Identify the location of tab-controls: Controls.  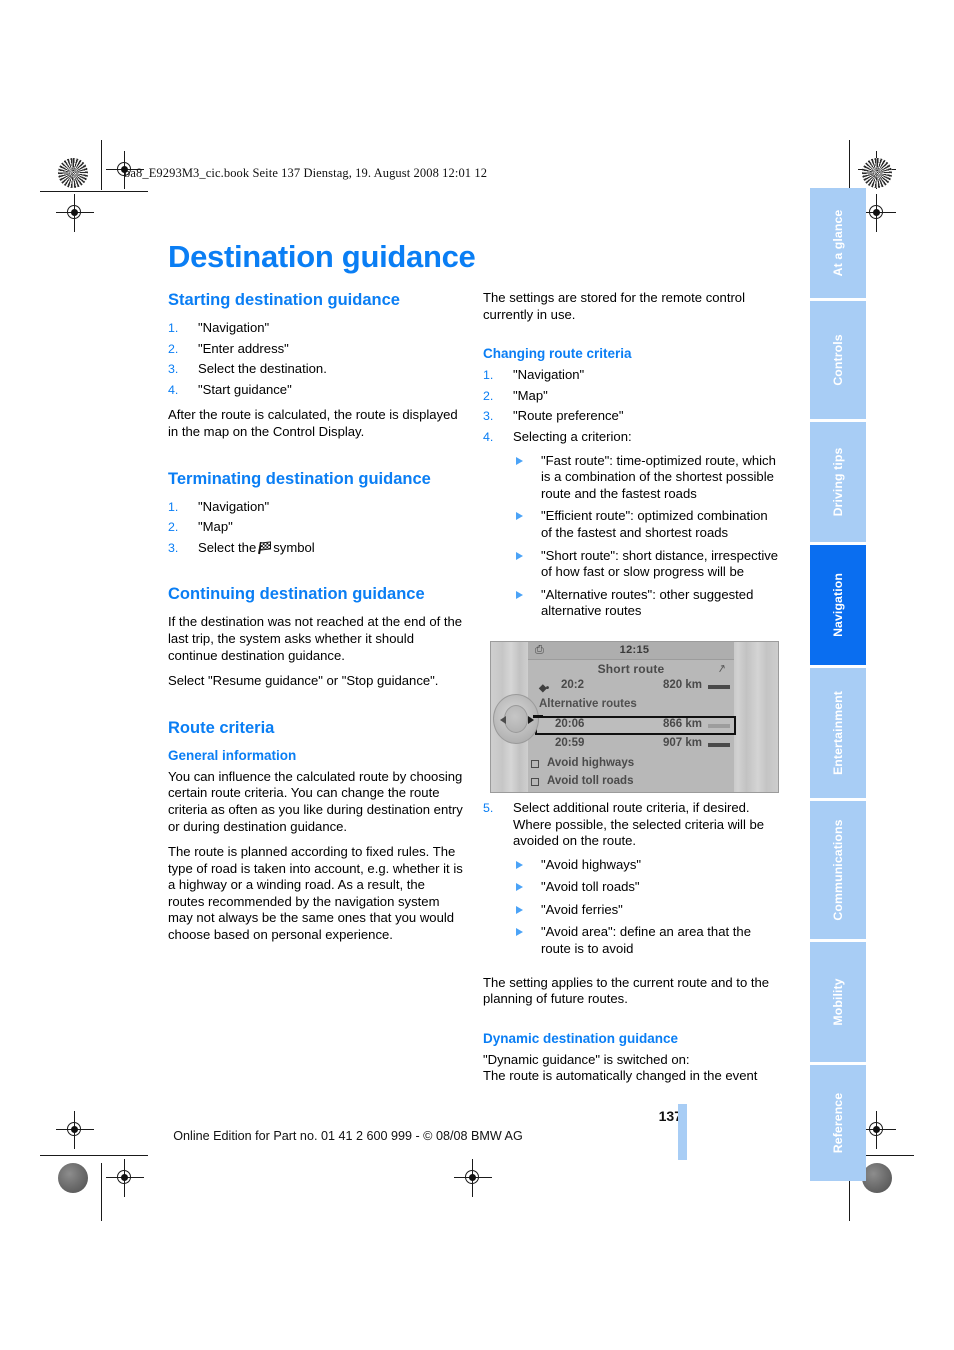
(838, 360).